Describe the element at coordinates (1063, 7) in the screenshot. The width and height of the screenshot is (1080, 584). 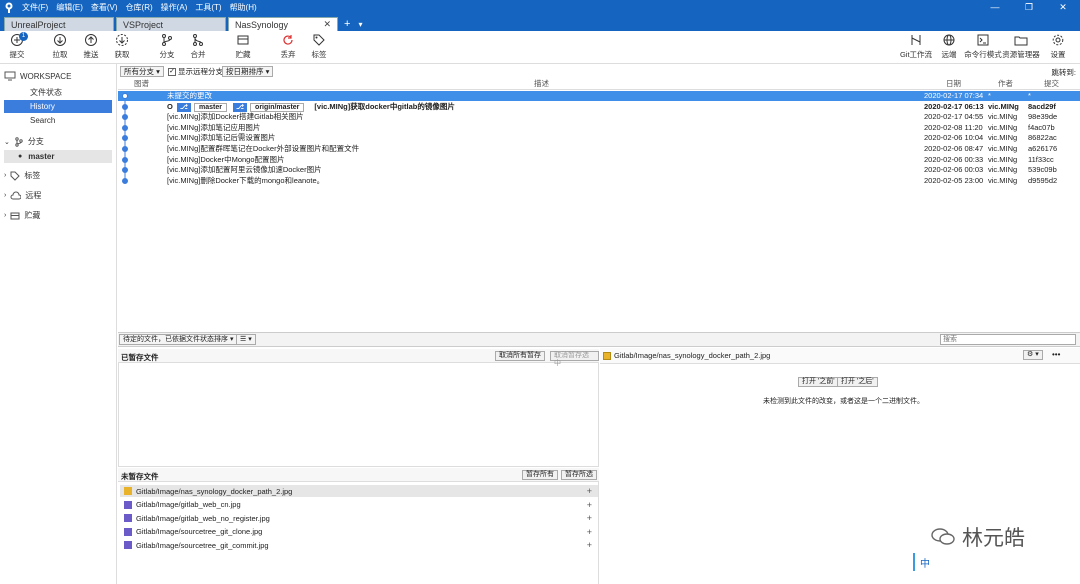
I see `close-window-button: ✕` at that location.